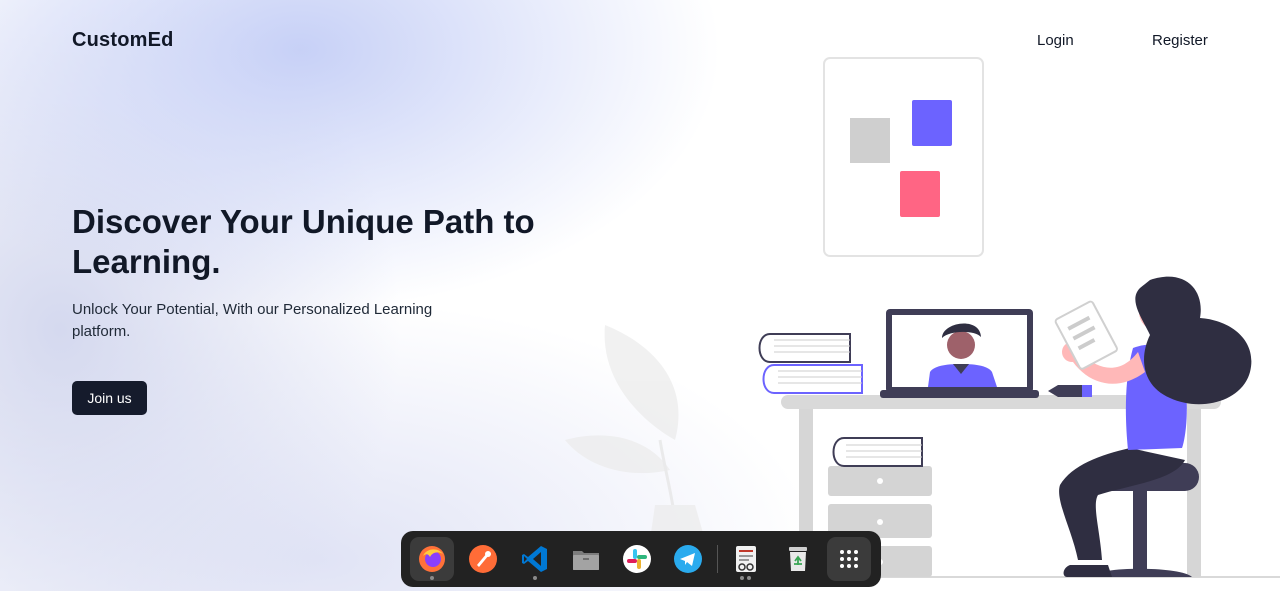  Describe the element at coordinates (903, 157) in the screenshot. I see `wall-frame-illustration` at that location.